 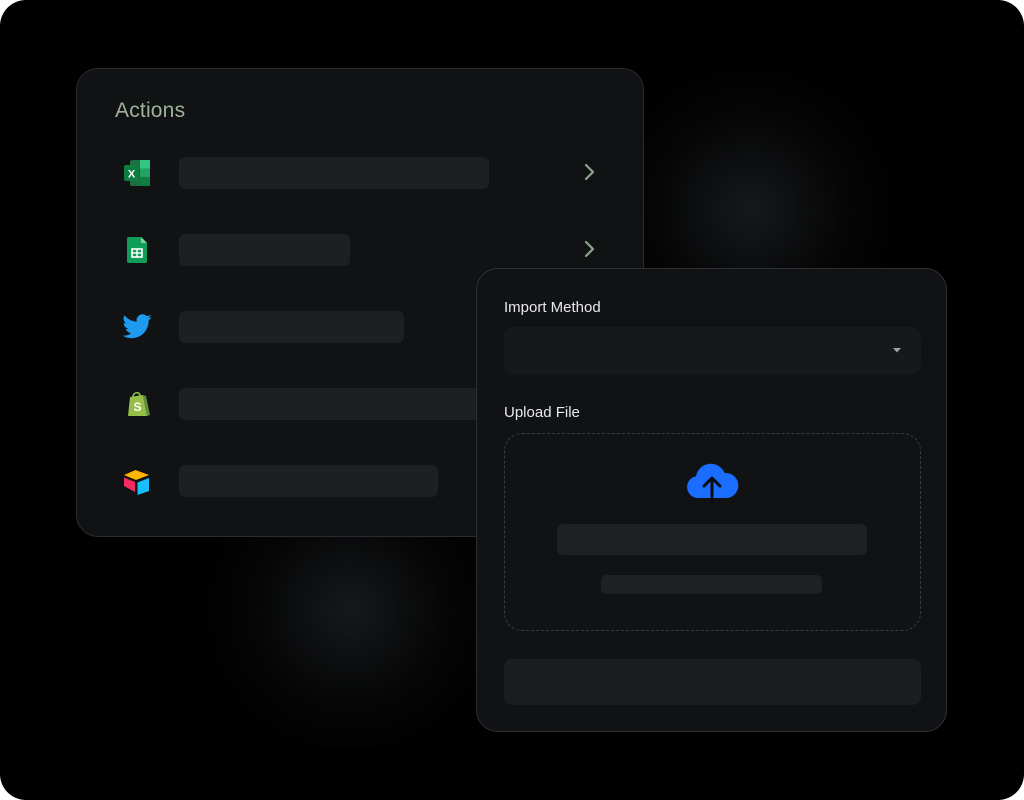 What do you see at coordinates (713, 484) in the screenshot?
I see `cloud-upload-icon` at bounding box center [713, 484].